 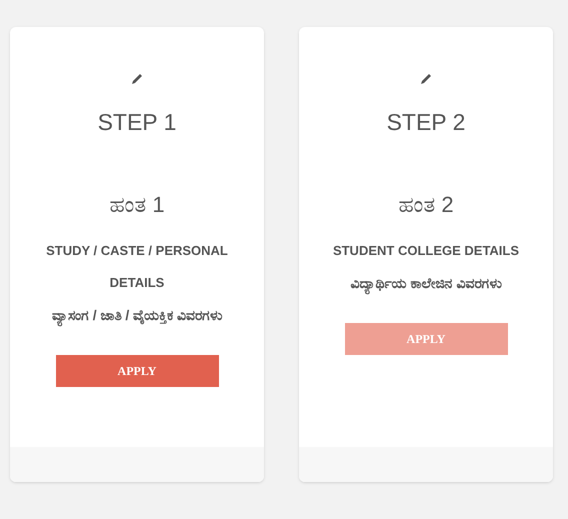 I want to click on step-description-kannada: ವಿದ್ಯಾರ್ಥಿಯ ಕಾಲೇಜಿನ ವಿವರಗಳು, so click(x=426, y=283).